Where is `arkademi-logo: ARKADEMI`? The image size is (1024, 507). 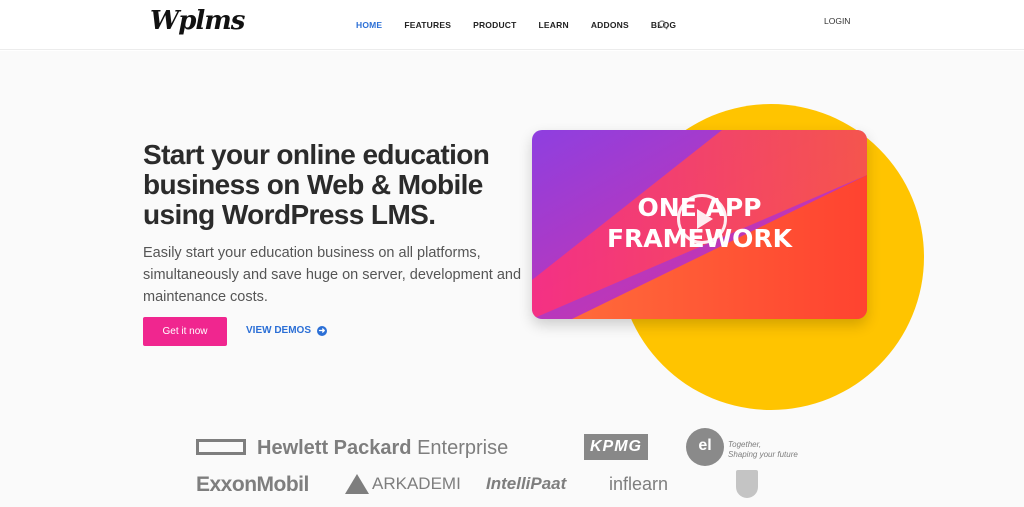 arkademi-logo: ARKADEMI is located at coordinates (403, 484).